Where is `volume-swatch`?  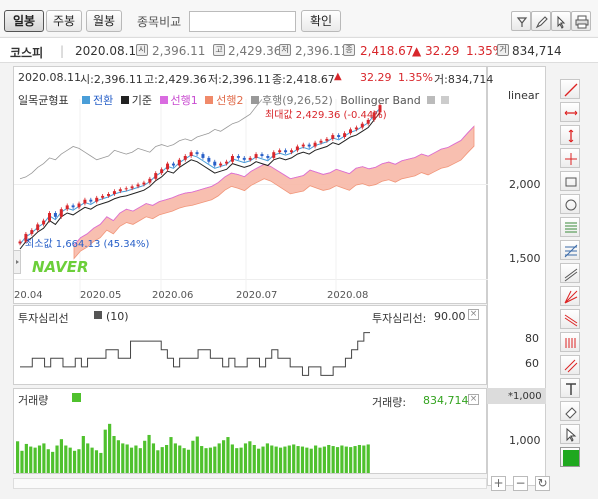
volume-swatch is located at coordinates (76, 397).